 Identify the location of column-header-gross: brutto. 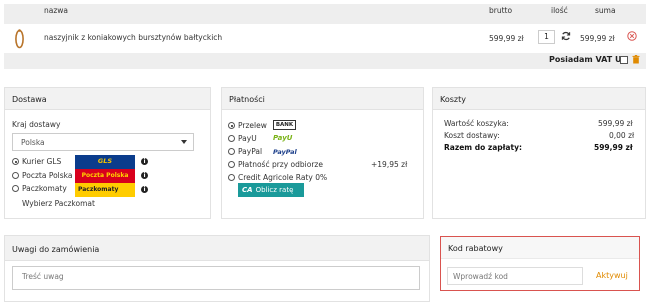
(501, 10).